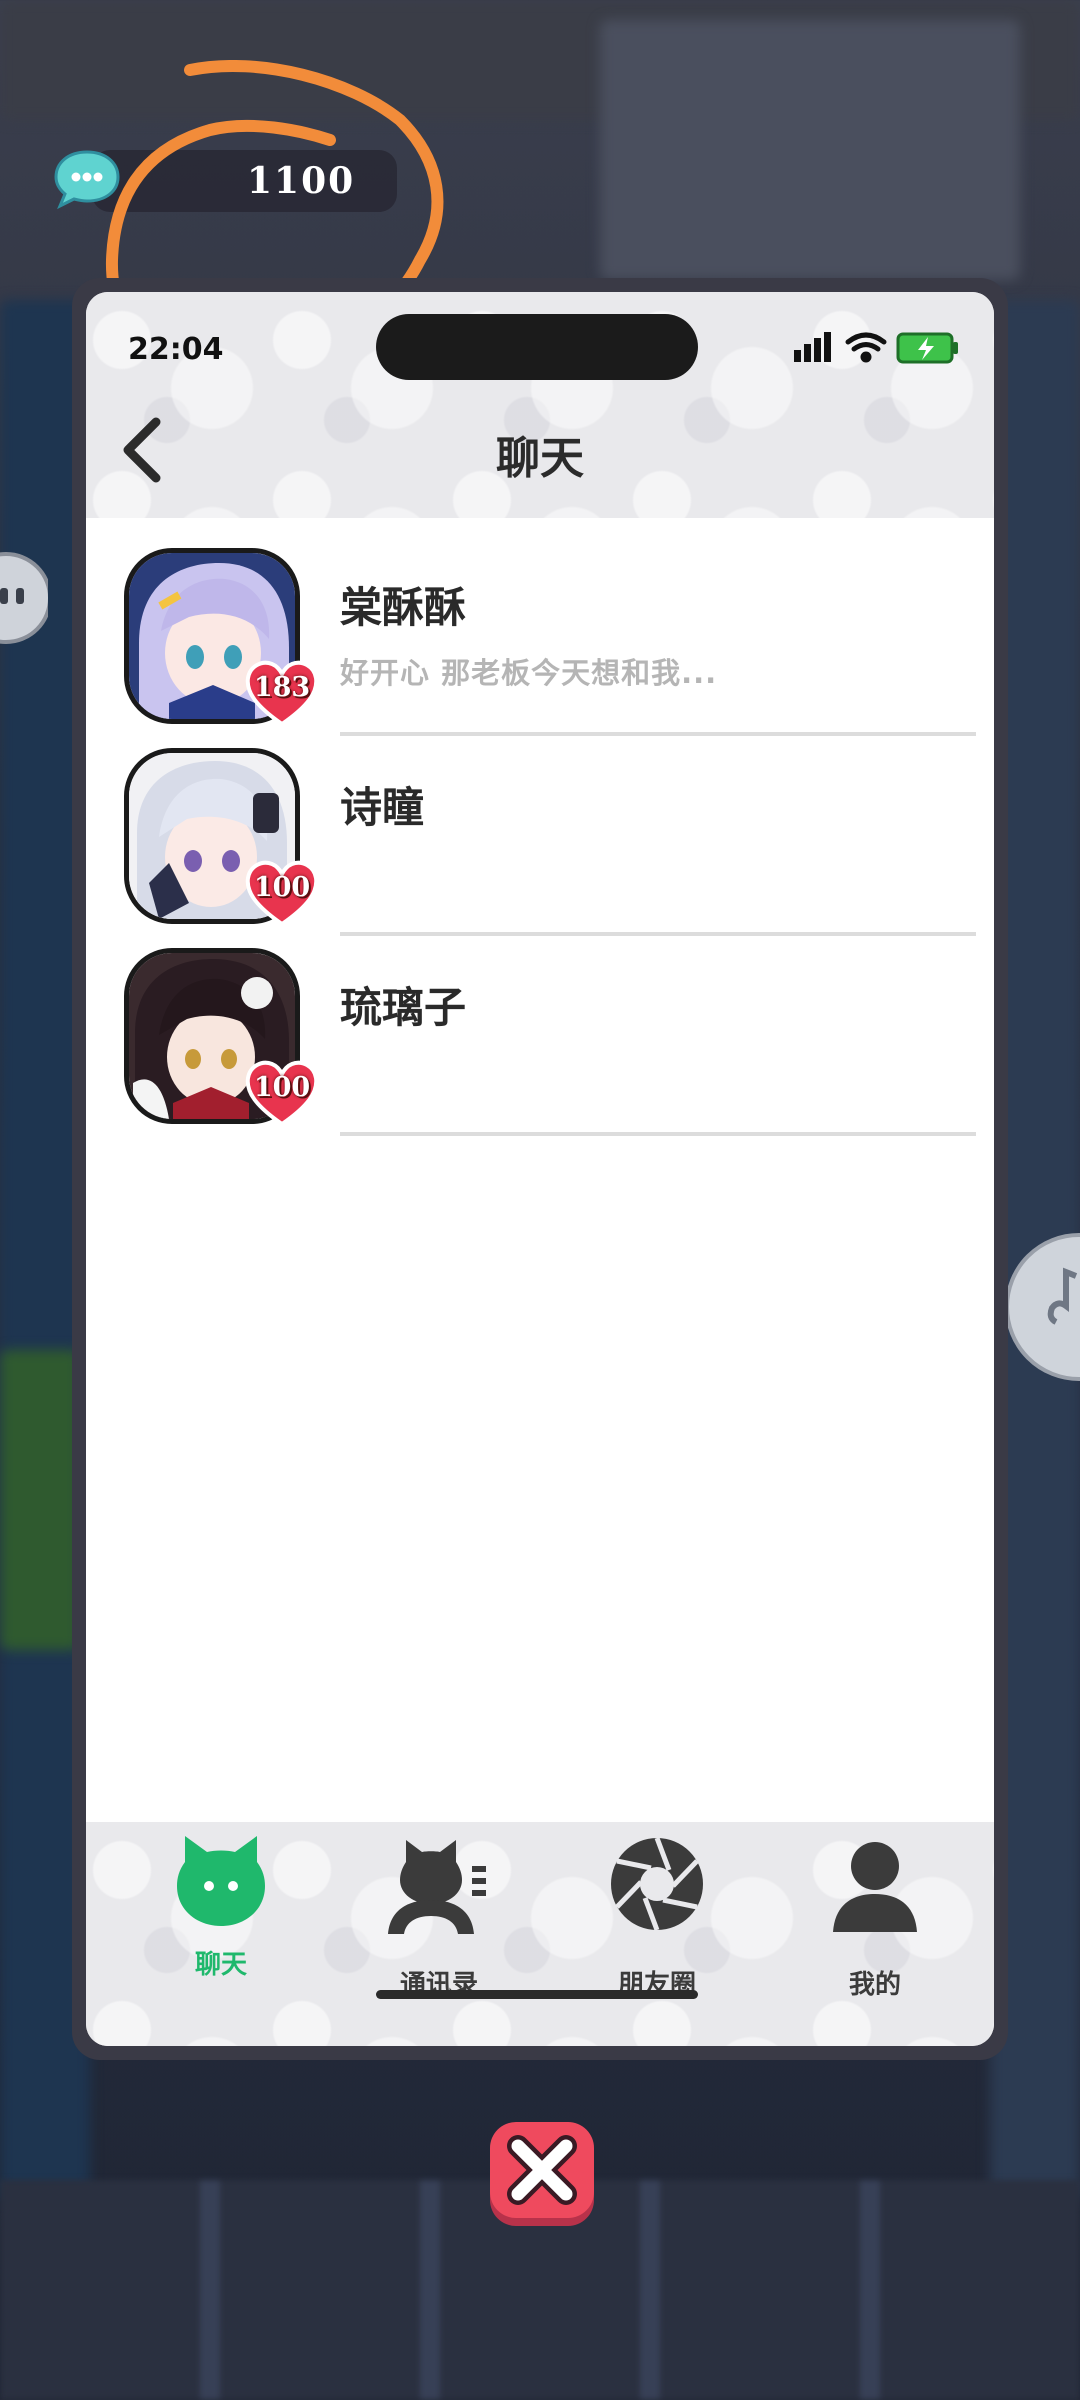 This screenshot has width=1080, height=2400. I want to click on wifi-icon, so click(866, 347).